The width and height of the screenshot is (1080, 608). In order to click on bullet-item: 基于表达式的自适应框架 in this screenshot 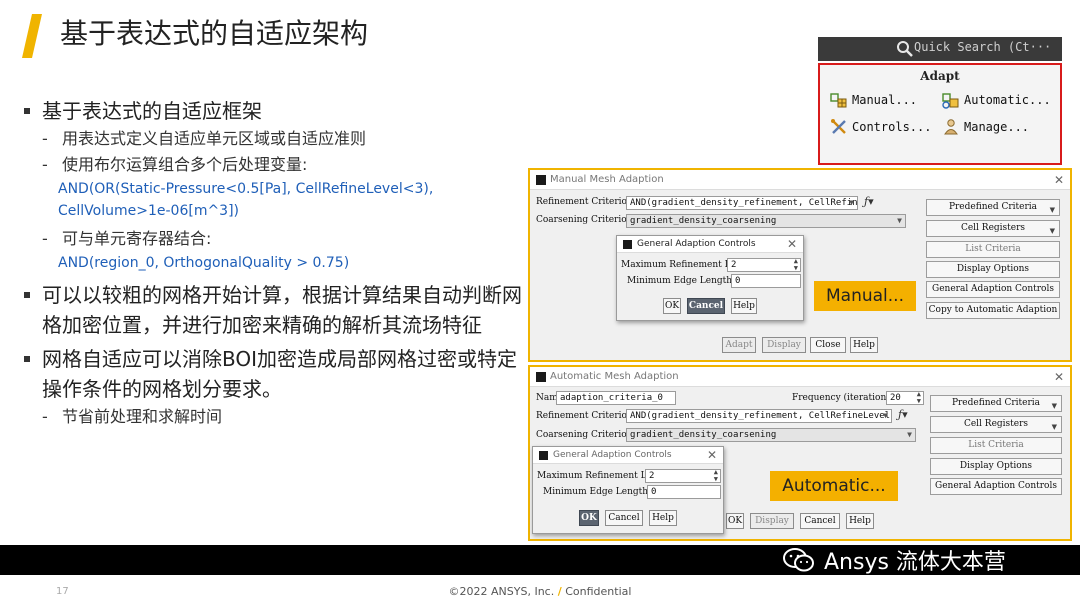, I will do `click(275, 111)`.